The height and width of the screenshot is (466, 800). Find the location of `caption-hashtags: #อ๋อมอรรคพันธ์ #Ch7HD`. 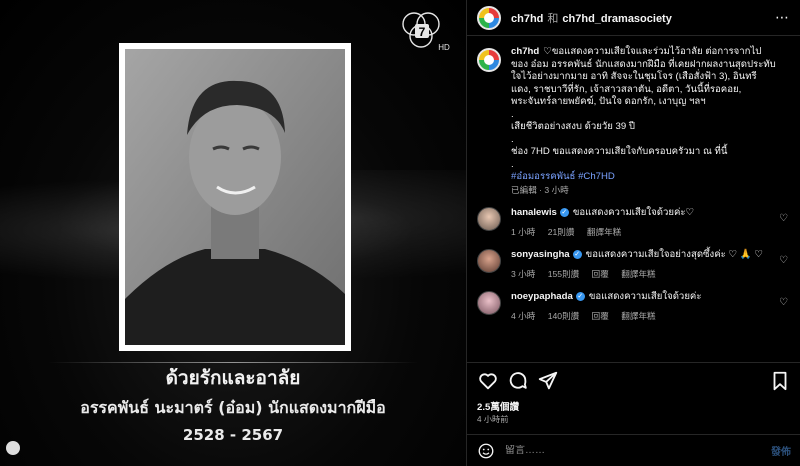

caption-hashtags: #อ๋อมอรรคพันธ์ #Ch7HD is located at coordinates (643, 177).